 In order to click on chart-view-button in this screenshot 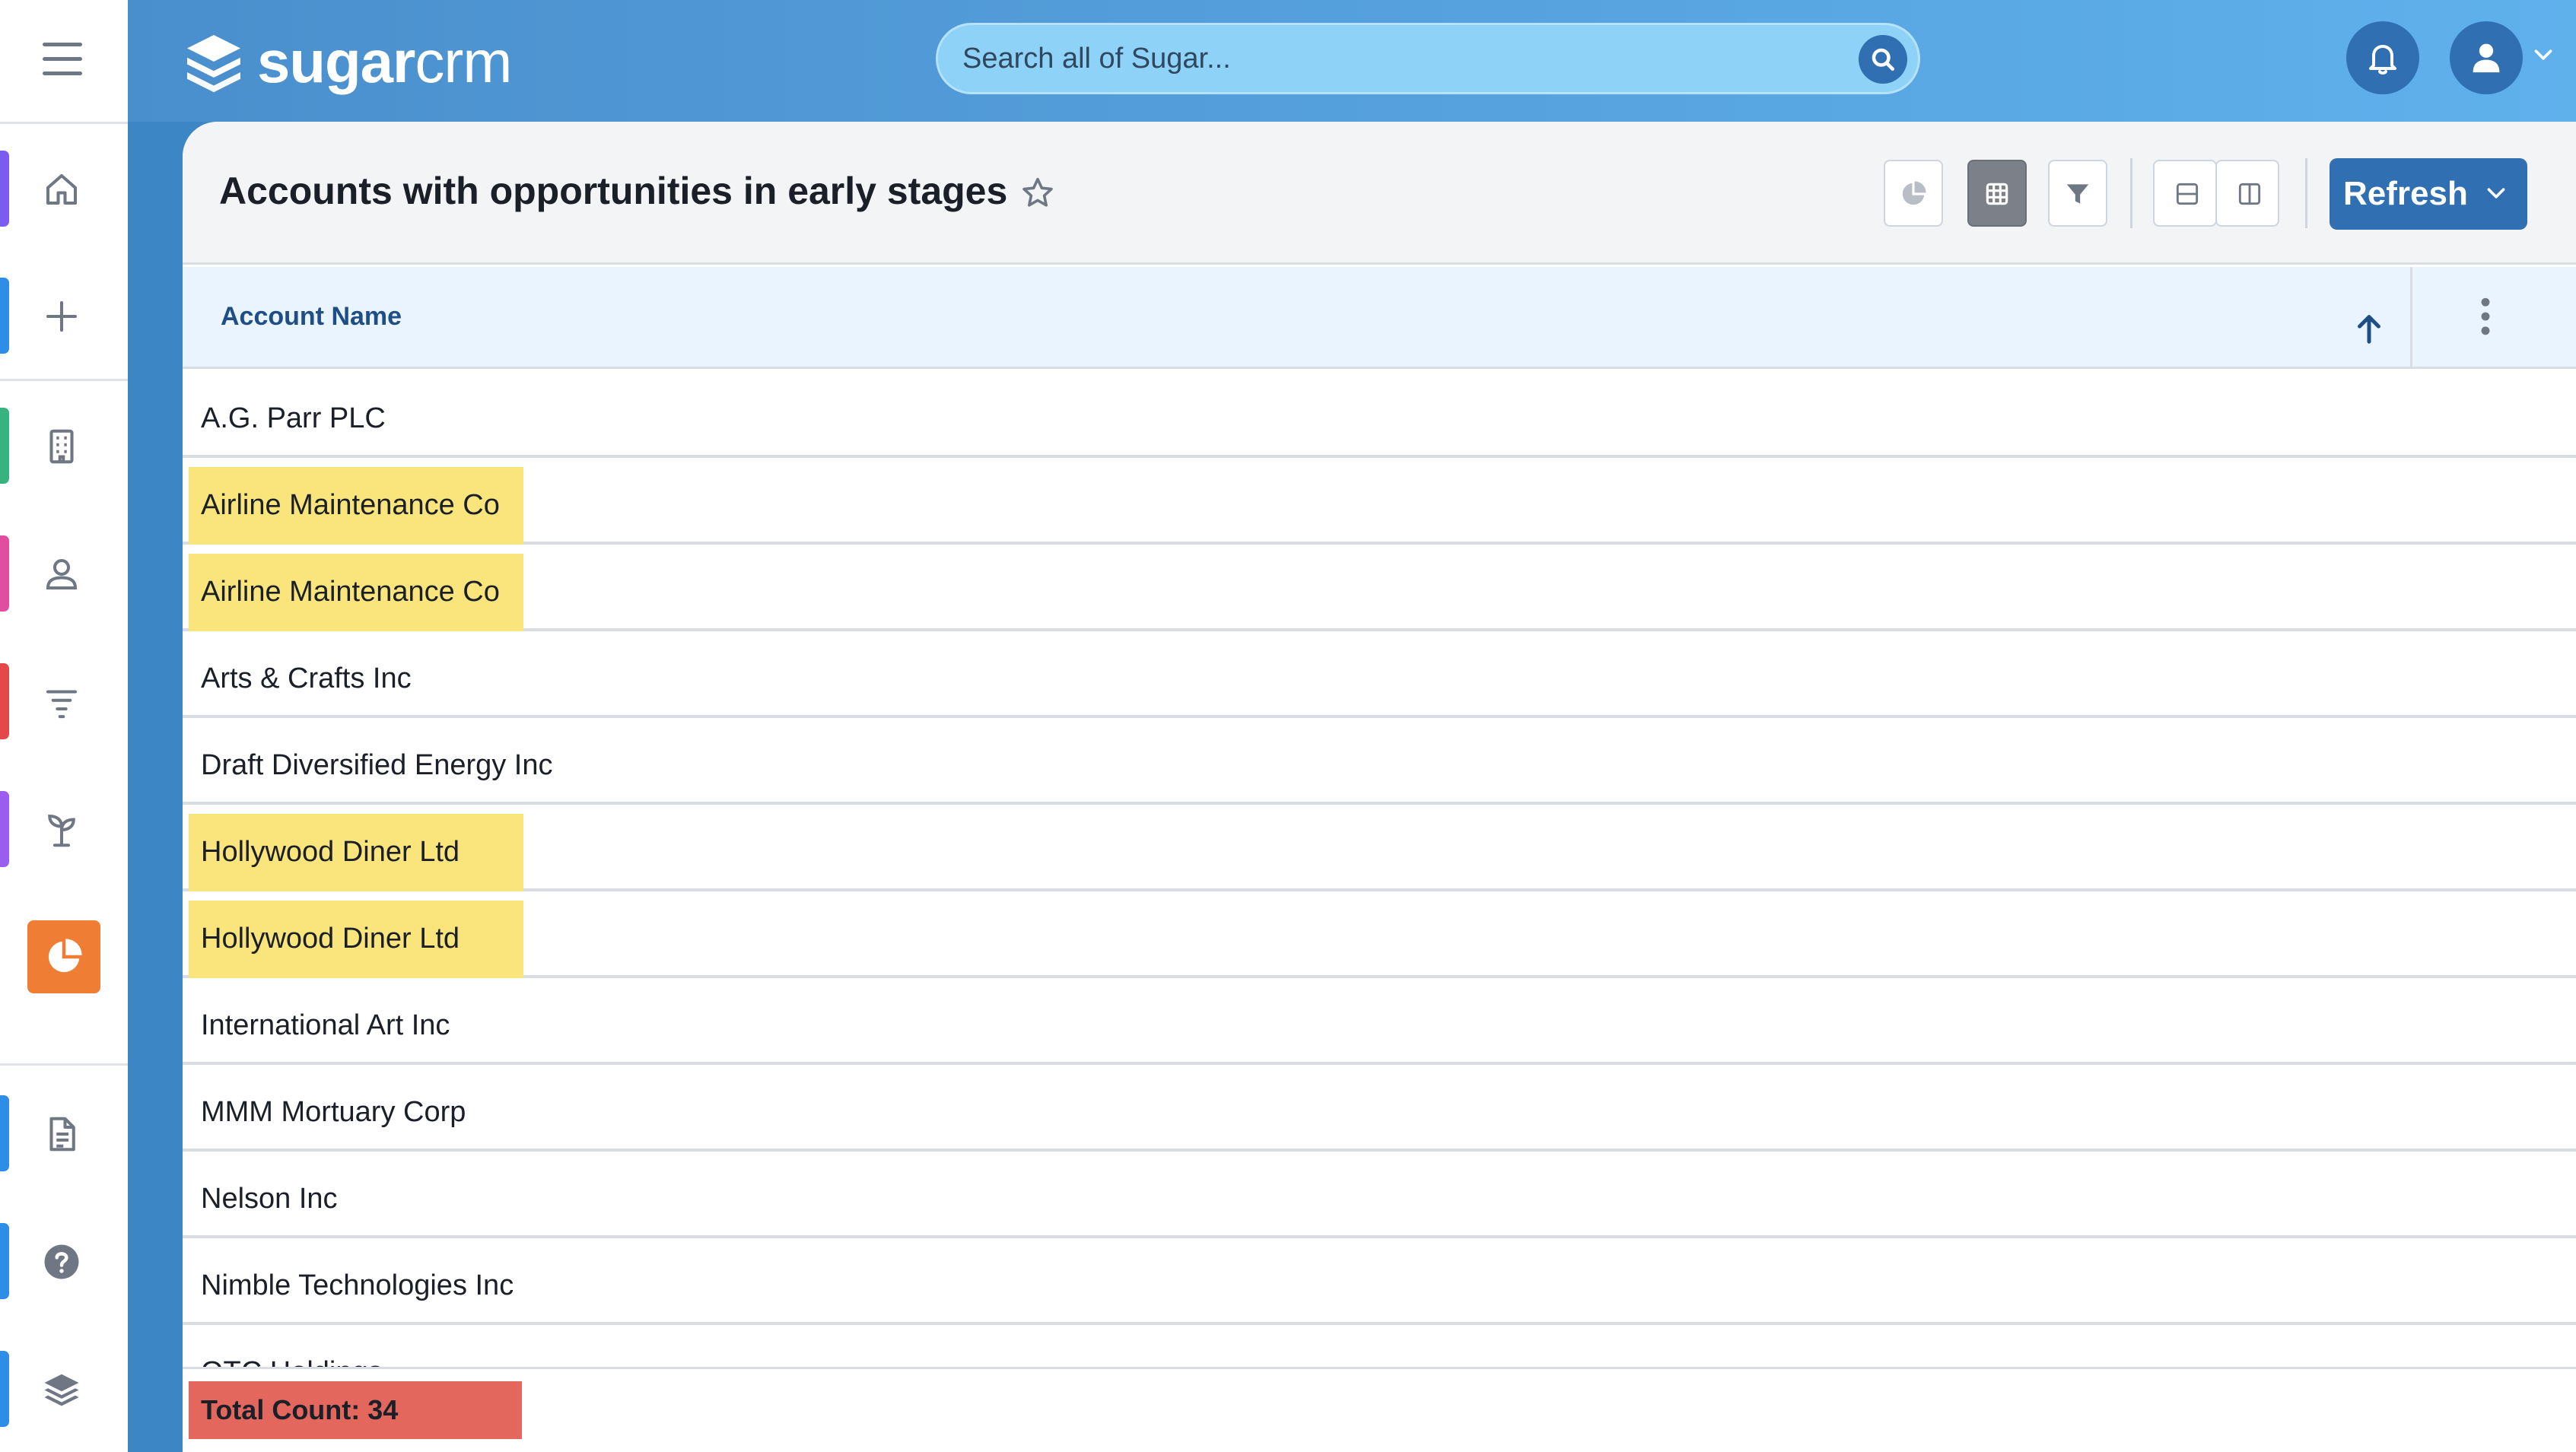, I will do `click(1913, 193)`.